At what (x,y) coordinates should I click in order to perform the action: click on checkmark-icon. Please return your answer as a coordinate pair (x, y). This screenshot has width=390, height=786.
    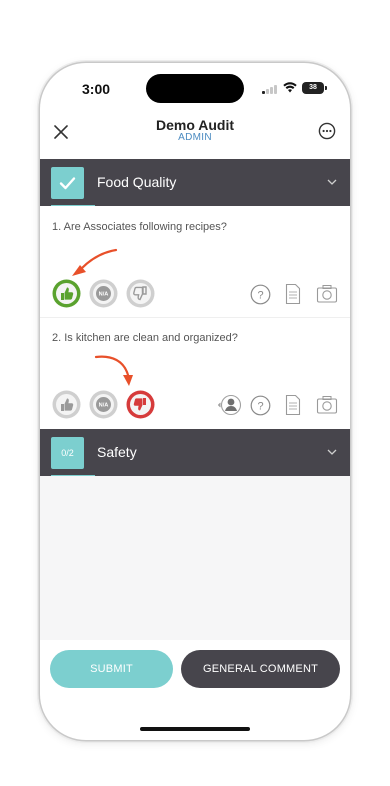
    Looking at the image, I should click on (67, 183).